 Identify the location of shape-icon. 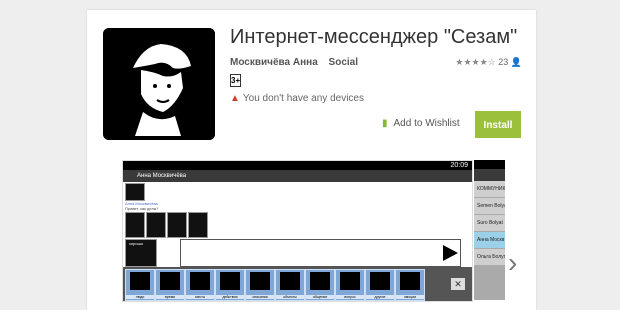
(260, 281).